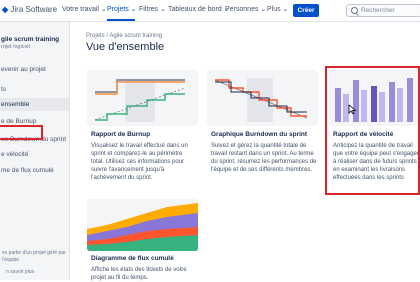 Image resolution: width=420 pixels, height=282 pixels. I want to click on page-title: Vue d'ensemble, so click(125, 47).